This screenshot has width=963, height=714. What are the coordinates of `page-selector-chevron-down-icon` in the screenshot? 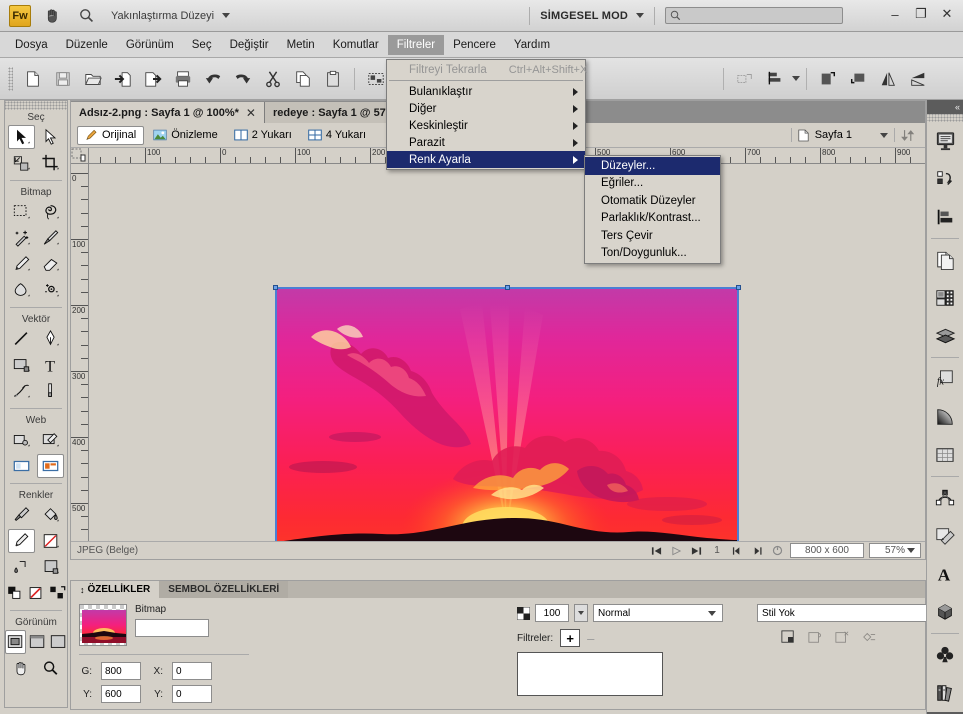 It's located at (884, 135).